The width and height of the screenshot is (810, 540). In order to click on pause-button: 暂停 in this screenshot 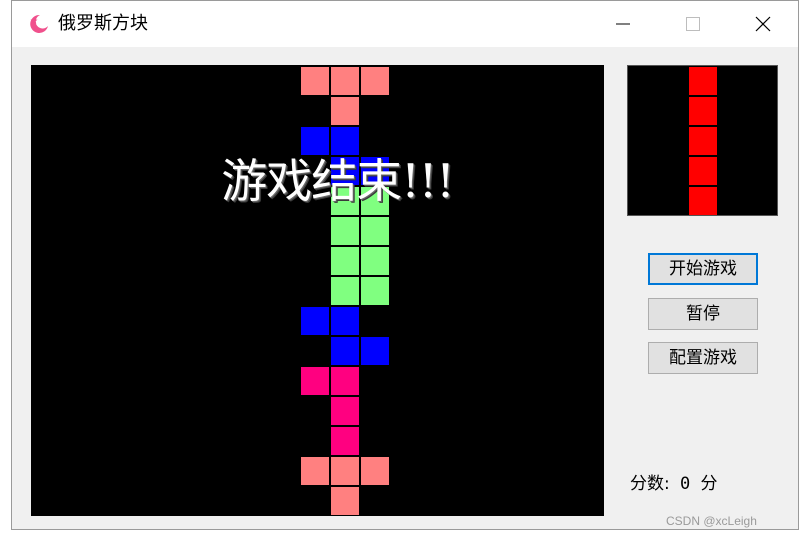, I will do `click(703, 314)`.